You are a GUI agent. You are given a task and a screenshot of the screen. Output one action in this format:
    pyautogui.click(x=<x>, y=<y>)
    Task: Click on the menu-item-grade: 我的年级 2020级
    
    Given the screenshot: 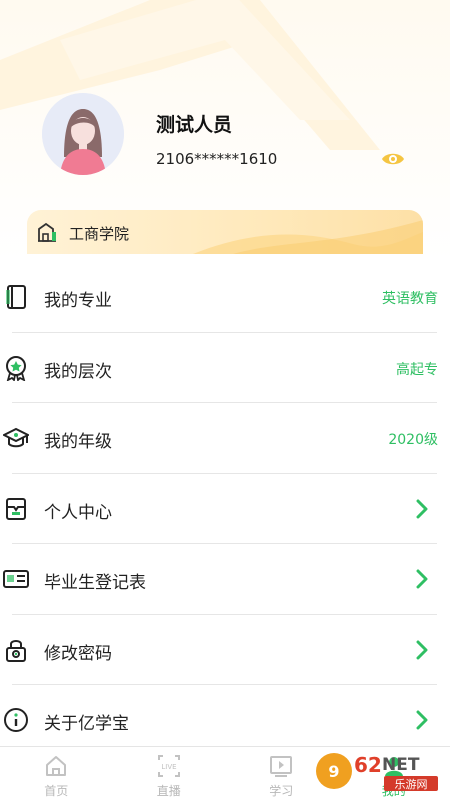 What is the action you would take?
    pyautogui.click(x=225, y=438)
    